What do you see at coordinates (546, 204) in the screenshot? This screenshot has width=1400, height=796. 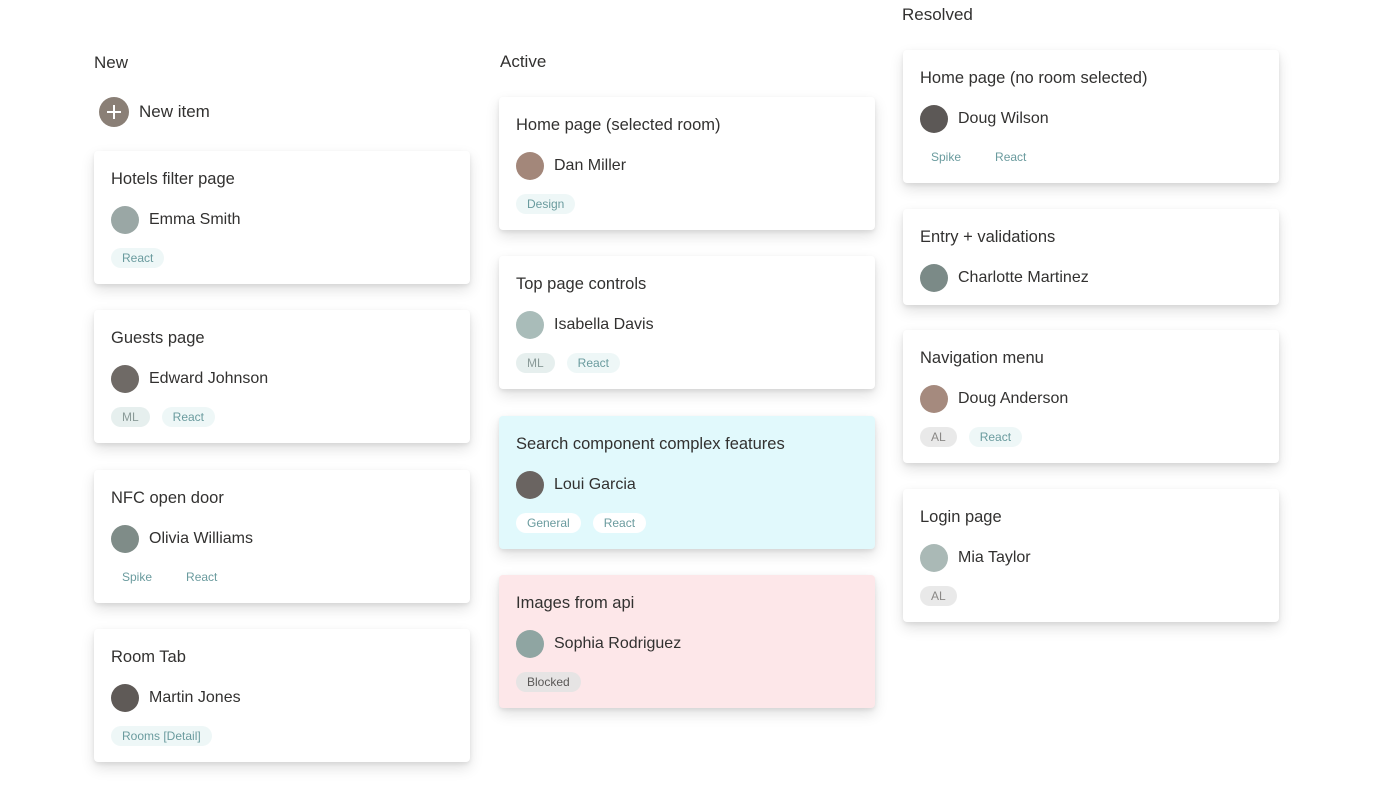 I see `tag: Design` at bounding box center [546, 204].